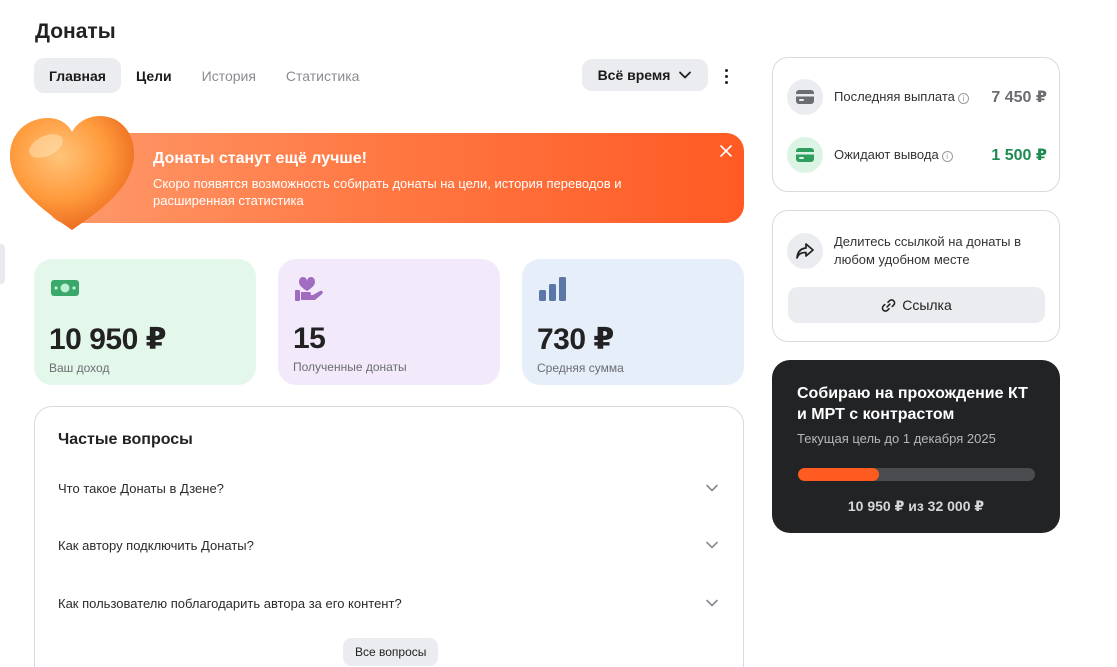 The width and height of the screenshot is (1117, 667). I want to click on all-questions-button: Все вопросы, so click(391, 652).